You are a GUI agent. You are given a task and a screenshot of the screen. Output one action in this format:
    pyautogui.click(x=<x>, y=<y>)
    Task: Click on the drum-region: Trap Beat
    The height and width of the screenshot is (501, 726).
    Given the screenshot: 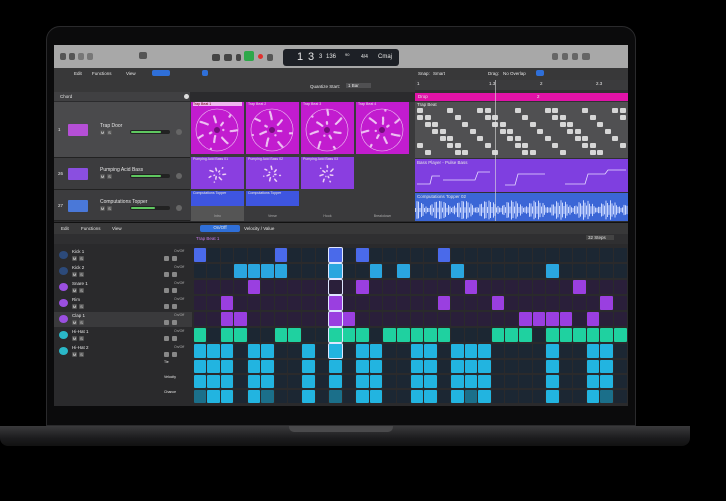 What is the action you would take?
    pyautogui.click(x=521, y=130)
    